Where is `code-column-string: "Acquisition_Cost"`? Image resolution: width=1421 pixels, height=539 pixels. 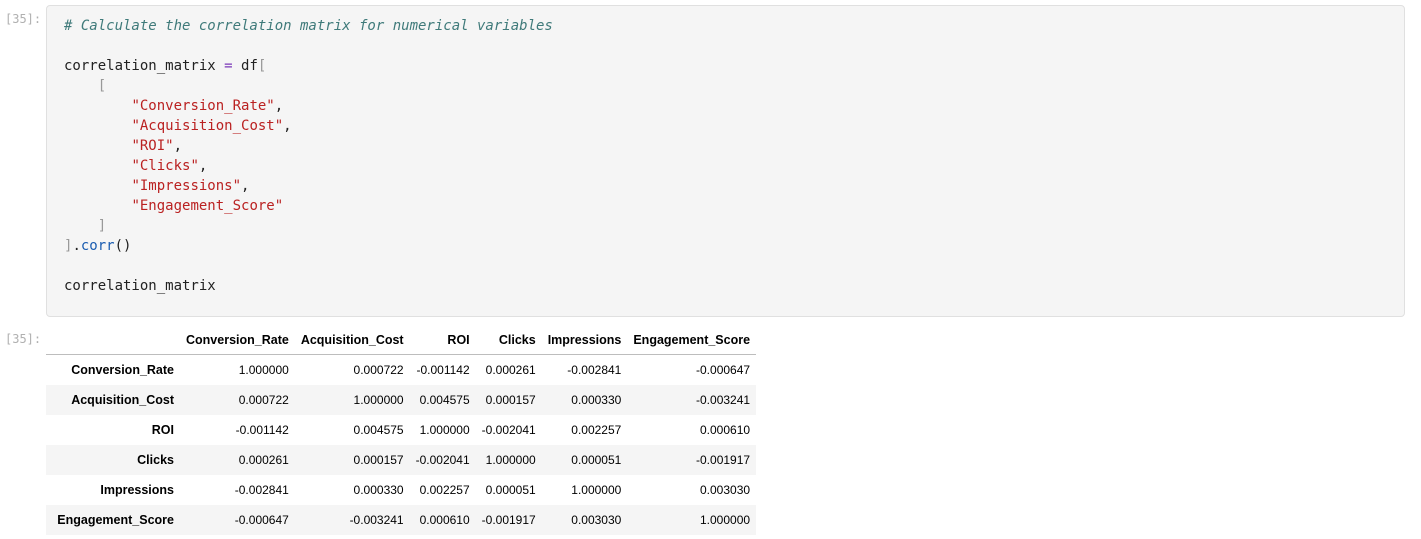 code-column-string: "Acquisition_Cost" is located at coordinates (207, 126).